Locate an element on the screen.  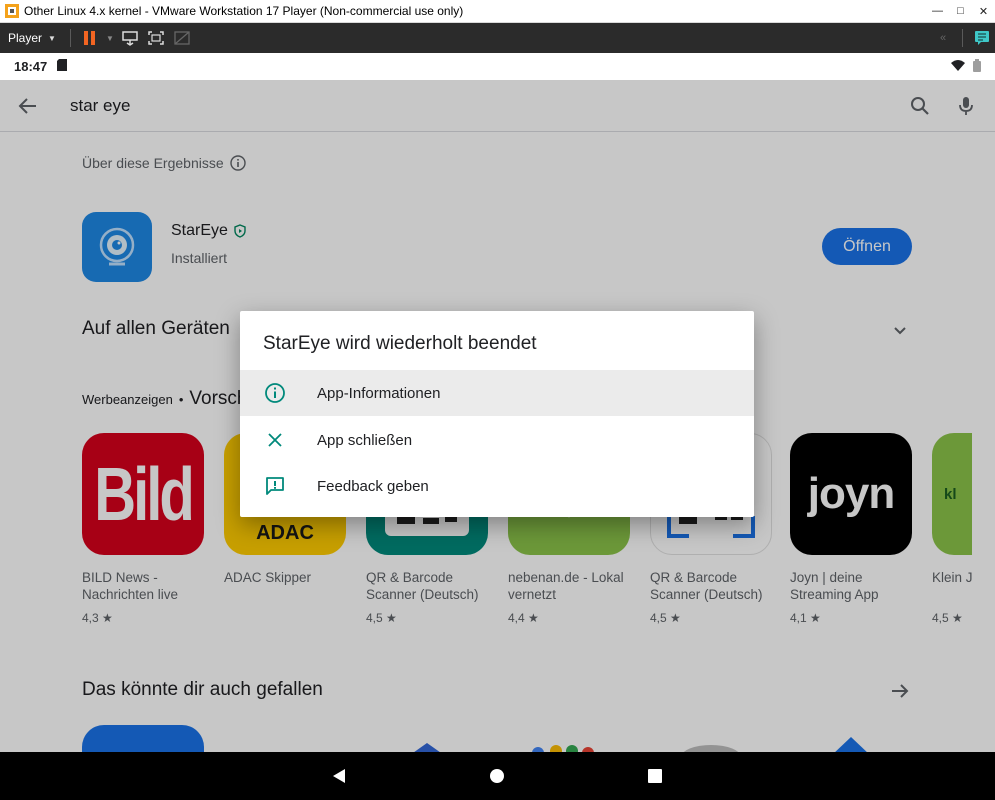
wifi-icon is located at coordinates (958, 66).